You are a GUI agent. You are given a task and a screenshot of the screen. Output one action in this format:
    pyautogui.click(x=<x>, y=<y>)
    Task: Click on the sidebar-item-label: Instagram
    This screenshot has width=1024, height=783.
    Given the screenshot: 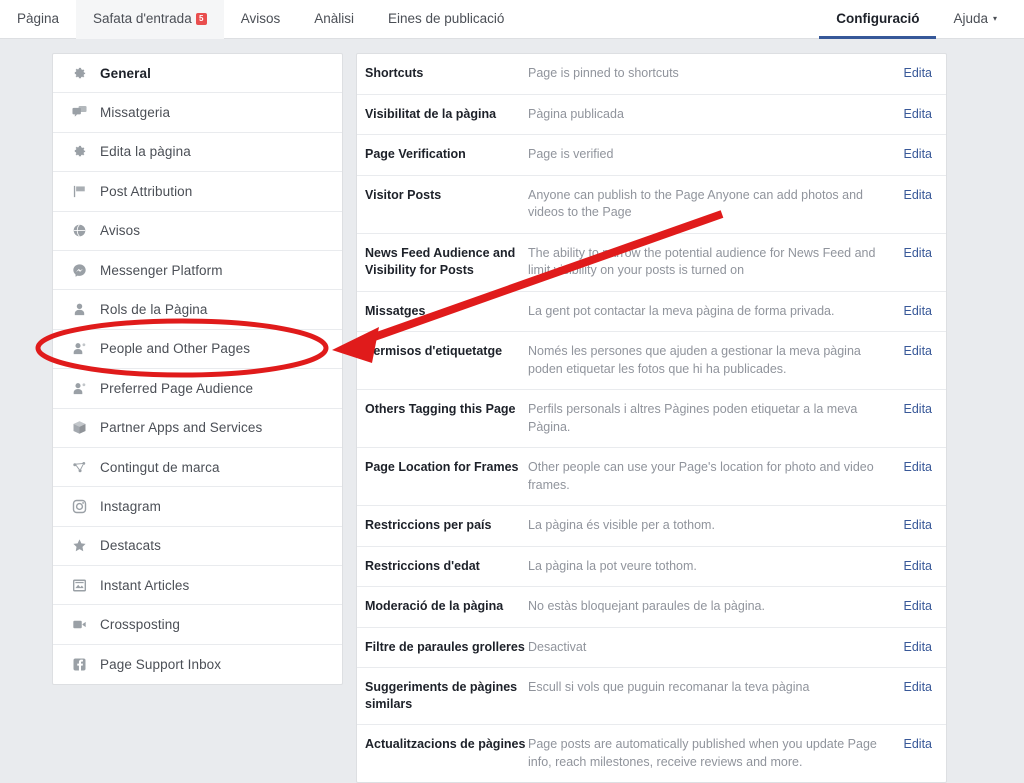 What is the action you would take?
    pyautogui.click(x=130, y=506)
    